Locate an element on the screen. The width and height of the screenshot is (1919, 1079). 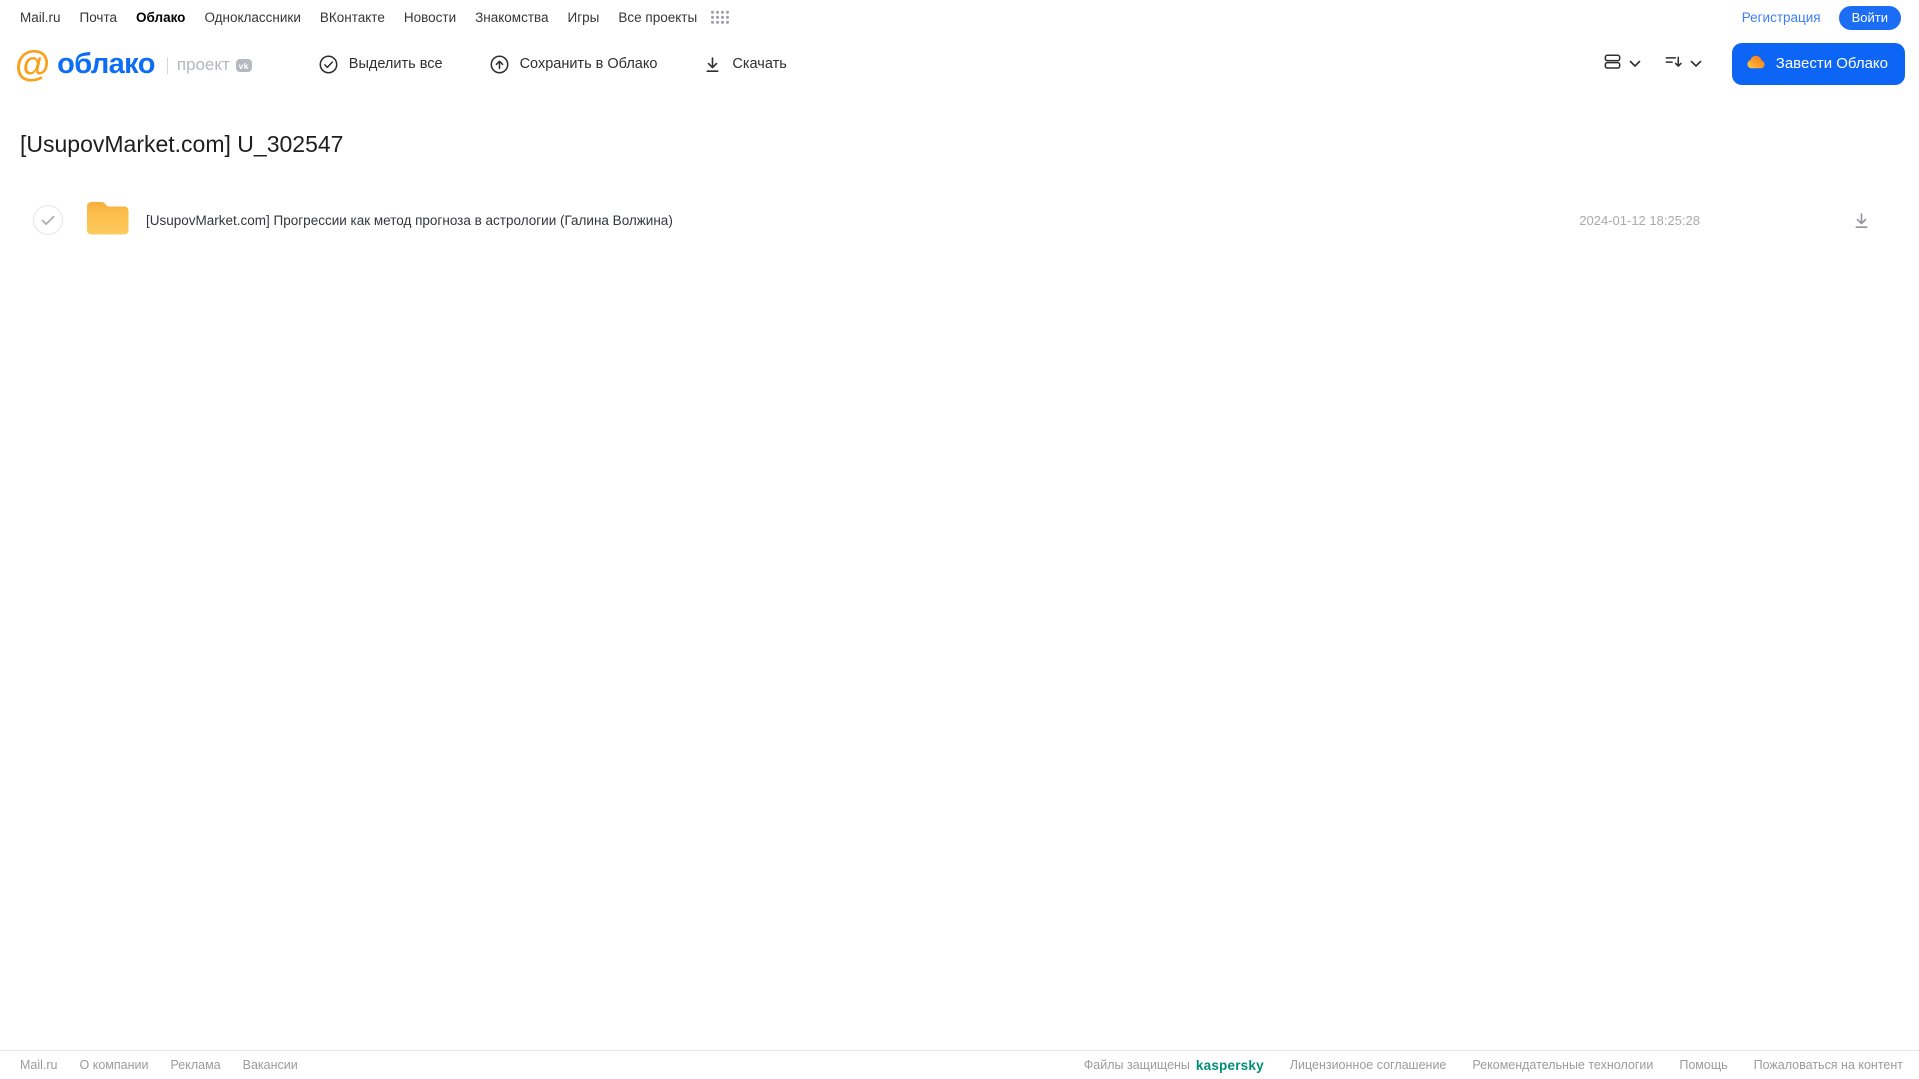
header-right-controls: Завести Облако is located at coordinates (1753, 64).